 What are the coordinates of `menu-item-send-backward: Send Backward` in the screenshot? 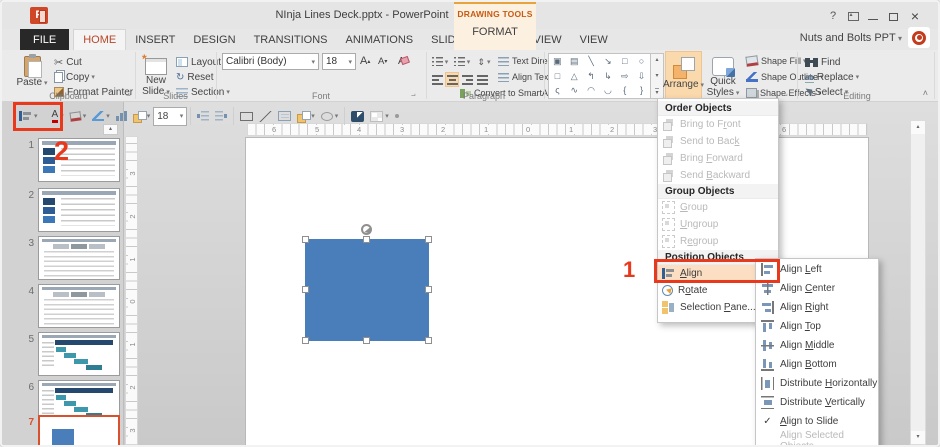 It's located at (718, 175).